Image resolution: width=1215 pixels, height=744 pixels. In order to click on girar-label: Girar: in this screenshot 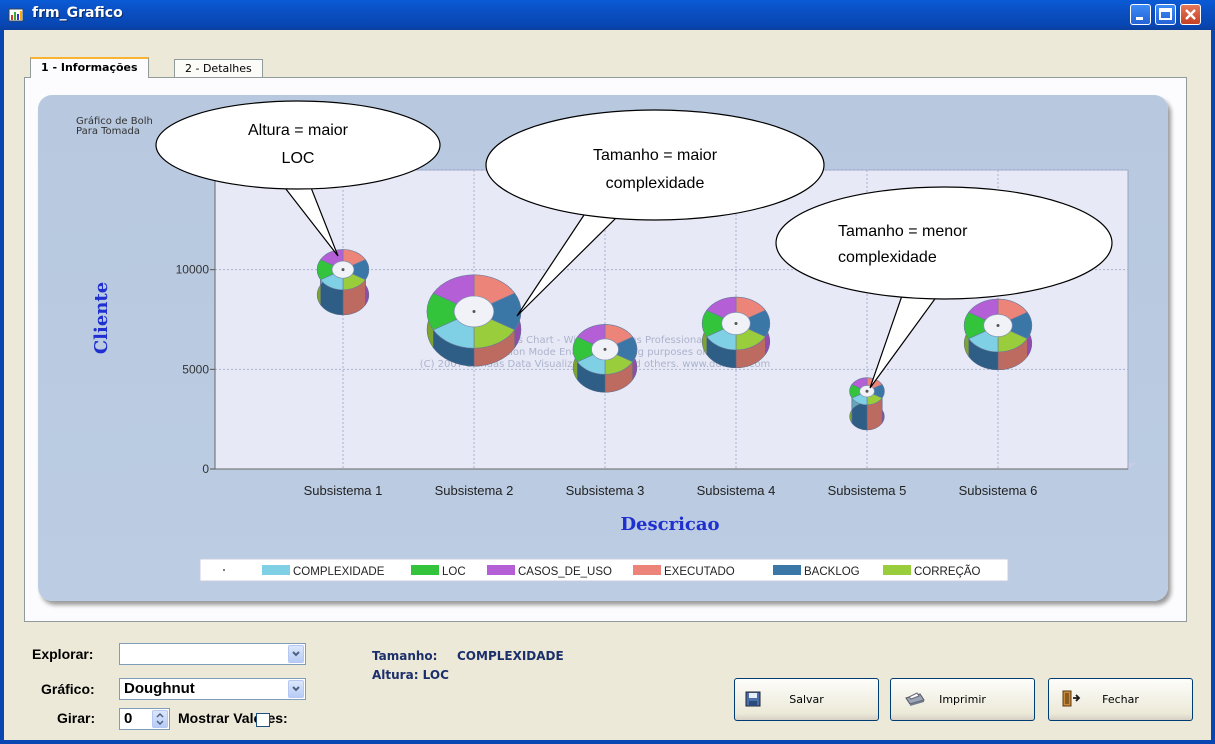, I will do `click(76, 718)`.